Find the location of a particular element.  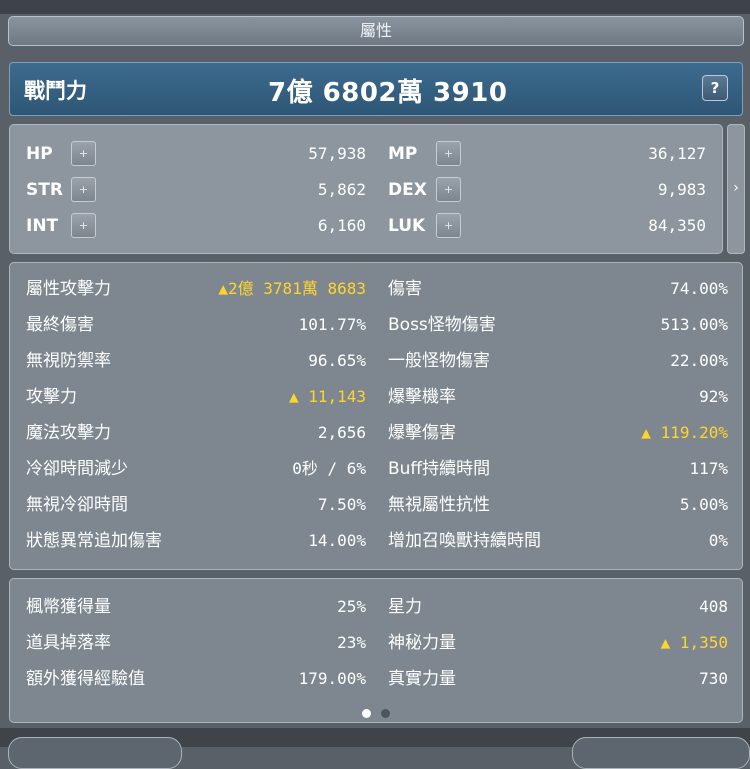

detail-label: 屬性攻擊力 is located at coordinates (68, 289).